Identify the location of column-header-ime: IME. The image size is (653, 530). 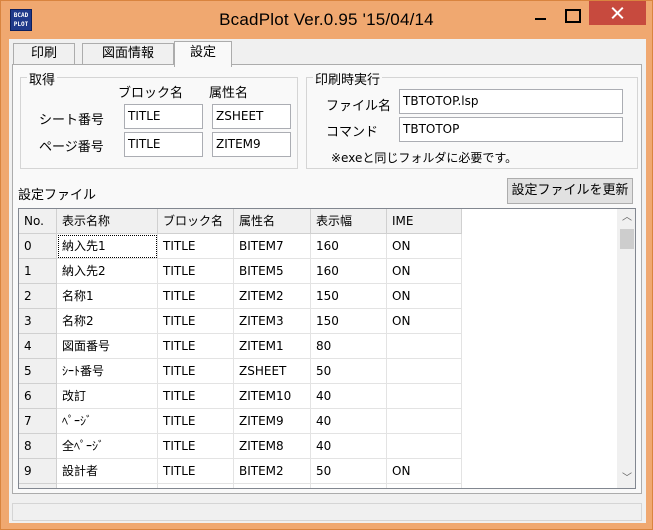
(424, 221).